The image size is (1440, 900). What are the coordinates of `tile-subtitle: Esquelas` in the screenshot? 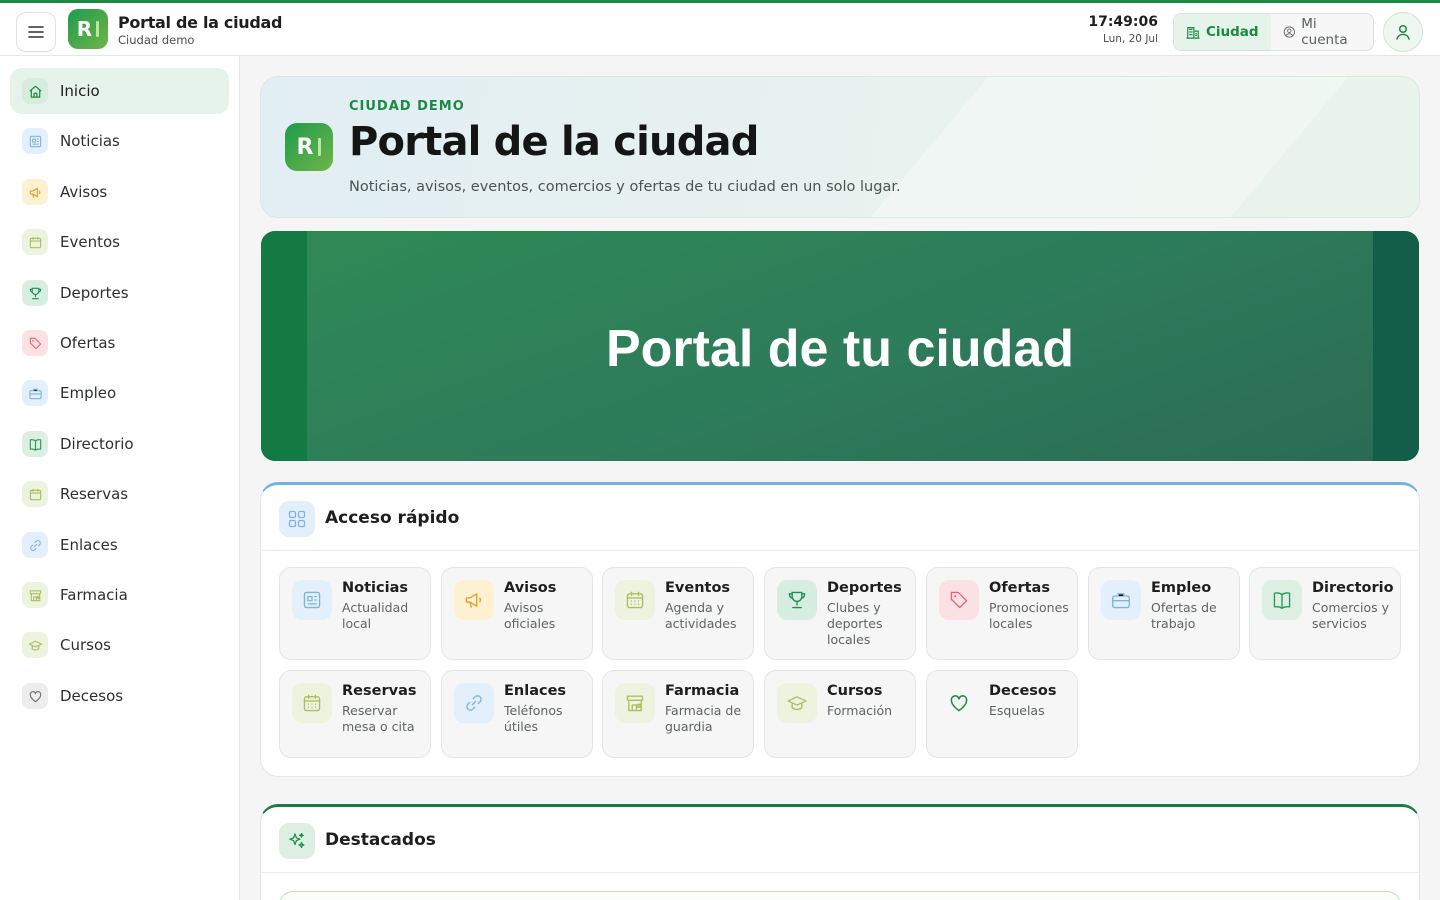 It's located at (1017, 710).